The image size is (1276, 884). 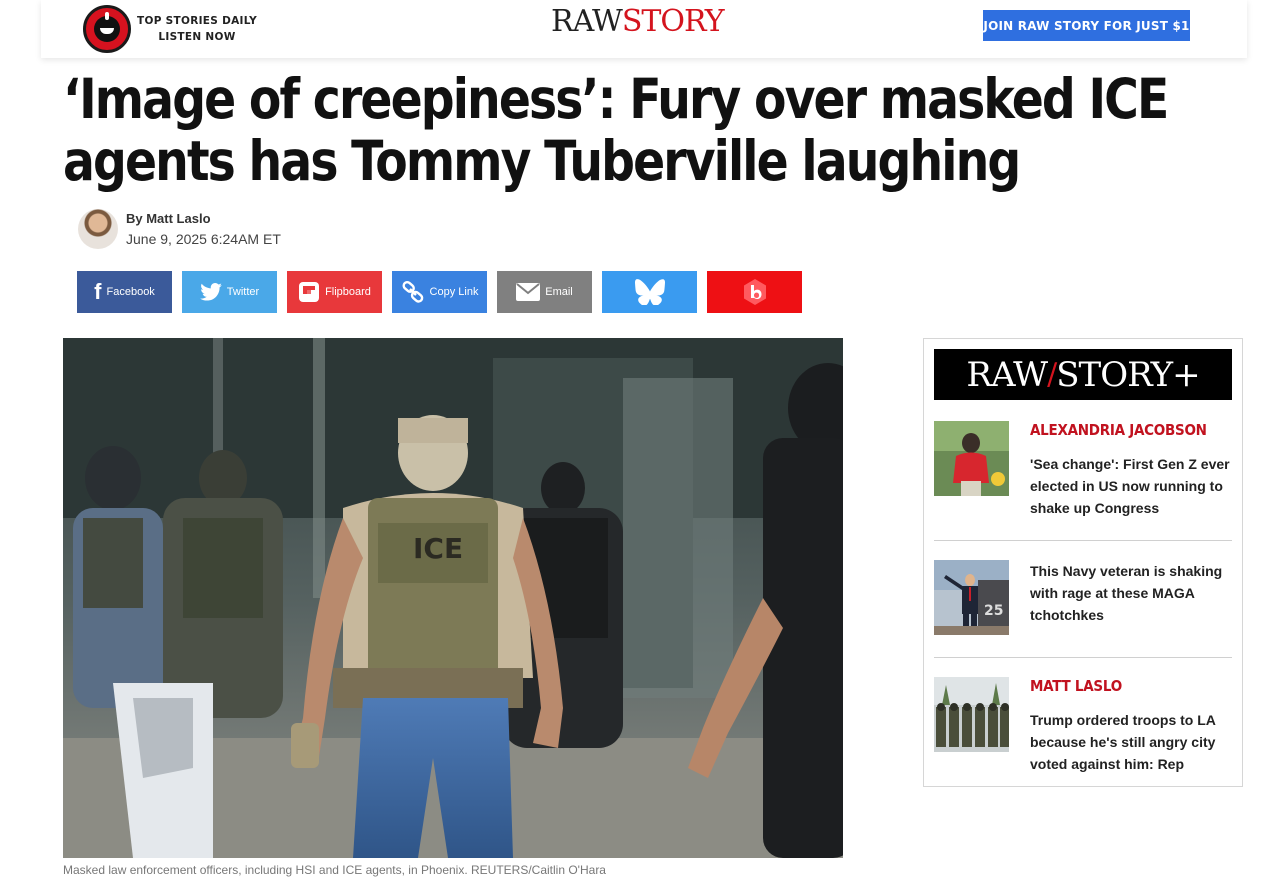 What do you see at coordinates (348, 292) in the screenshot?
I see `share-flipboard-label: Flipboard` at bounding box center [348, 292].